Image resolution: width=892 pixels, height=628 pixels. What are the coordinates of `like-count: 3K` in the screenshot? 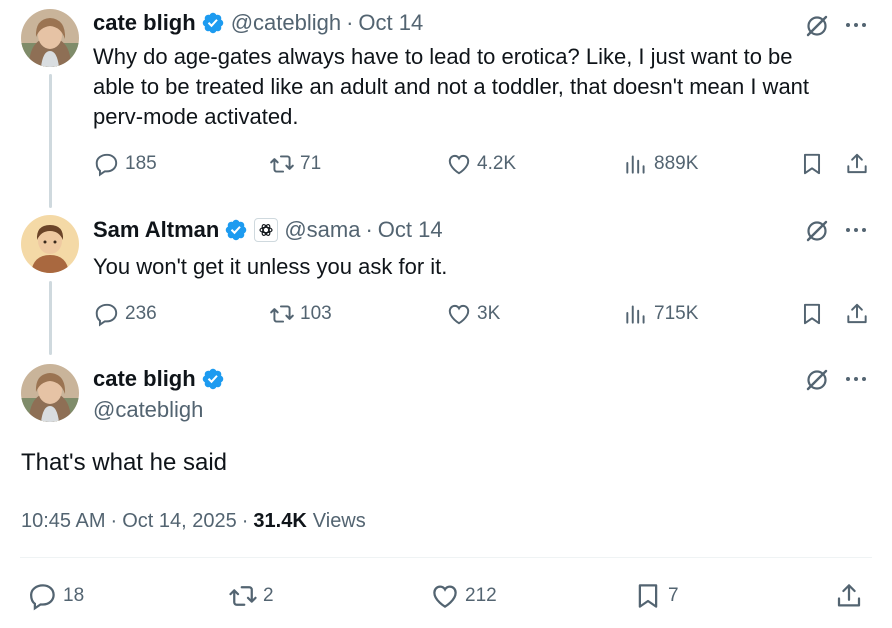 It's located at (489, 313).